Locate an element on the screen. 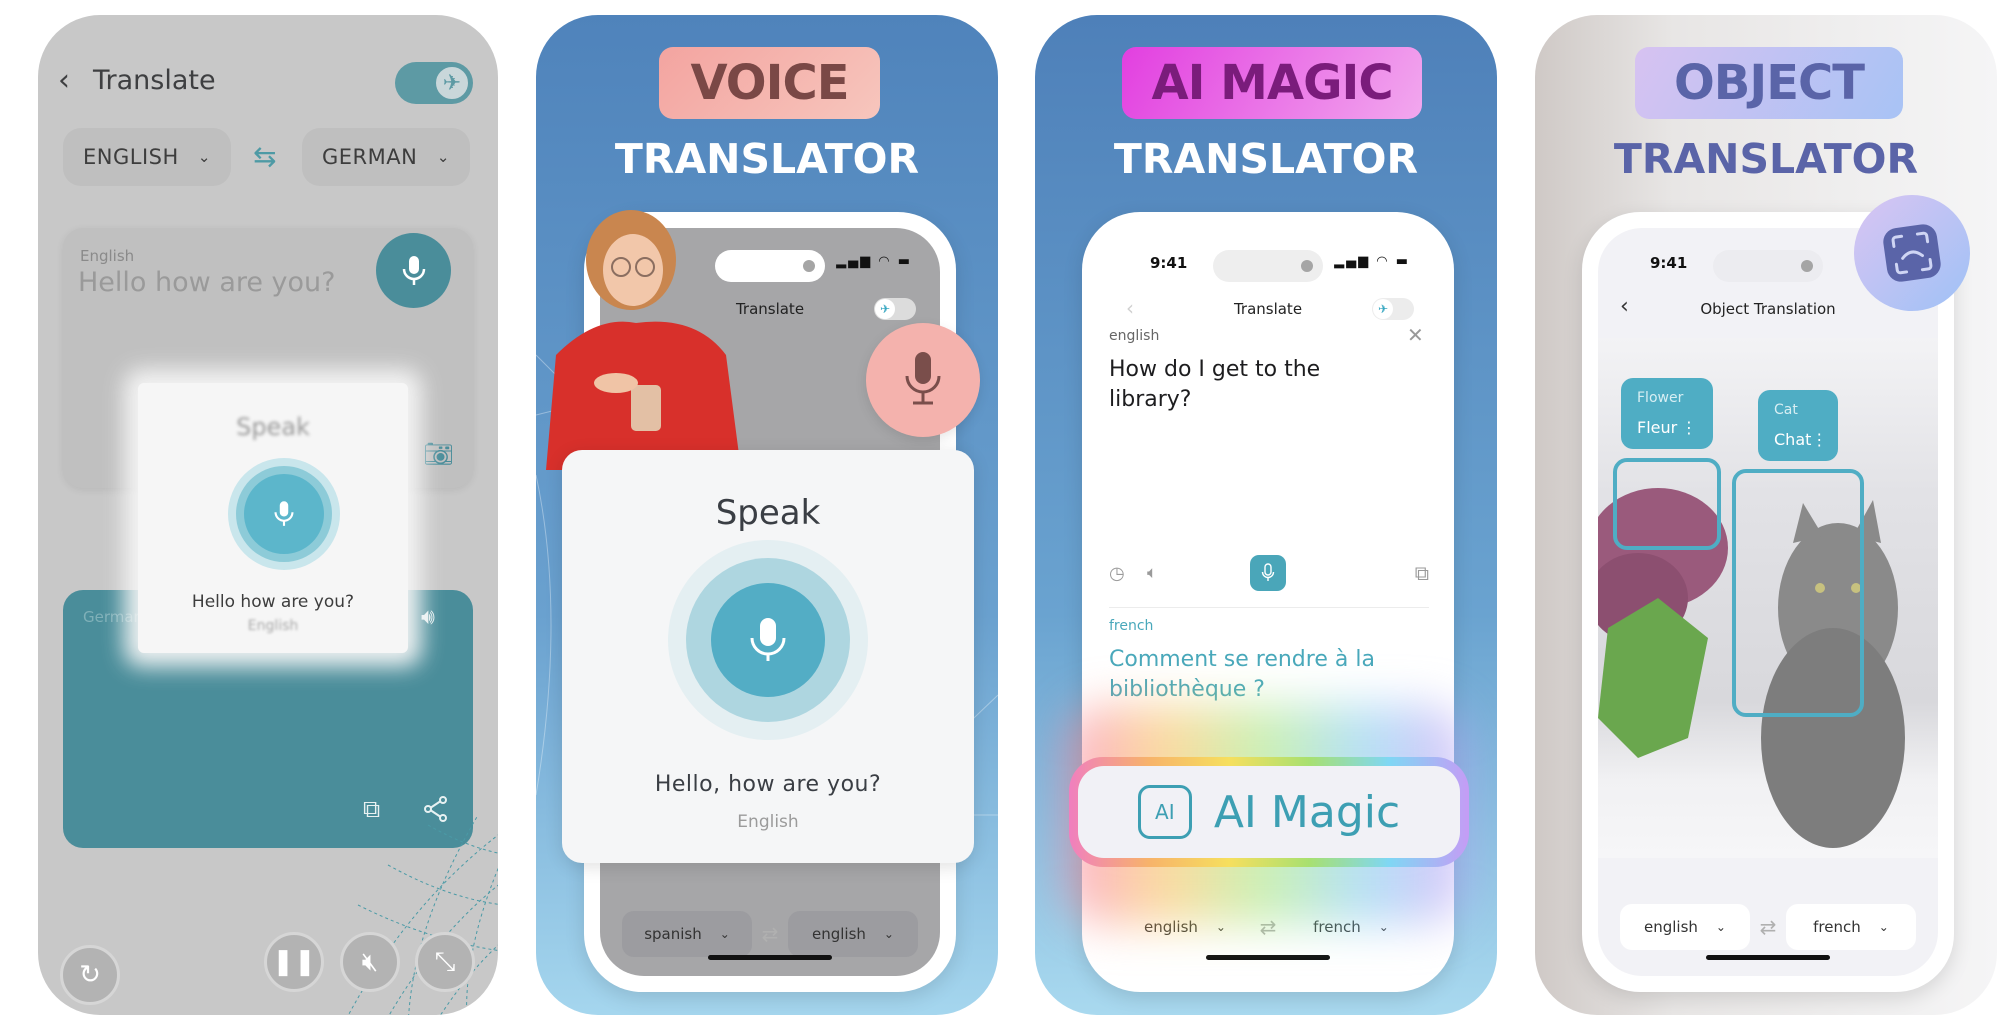  language-selector-row: spanish ⌄ ⇄ english ⌄ is located at coordinates (770, 934).